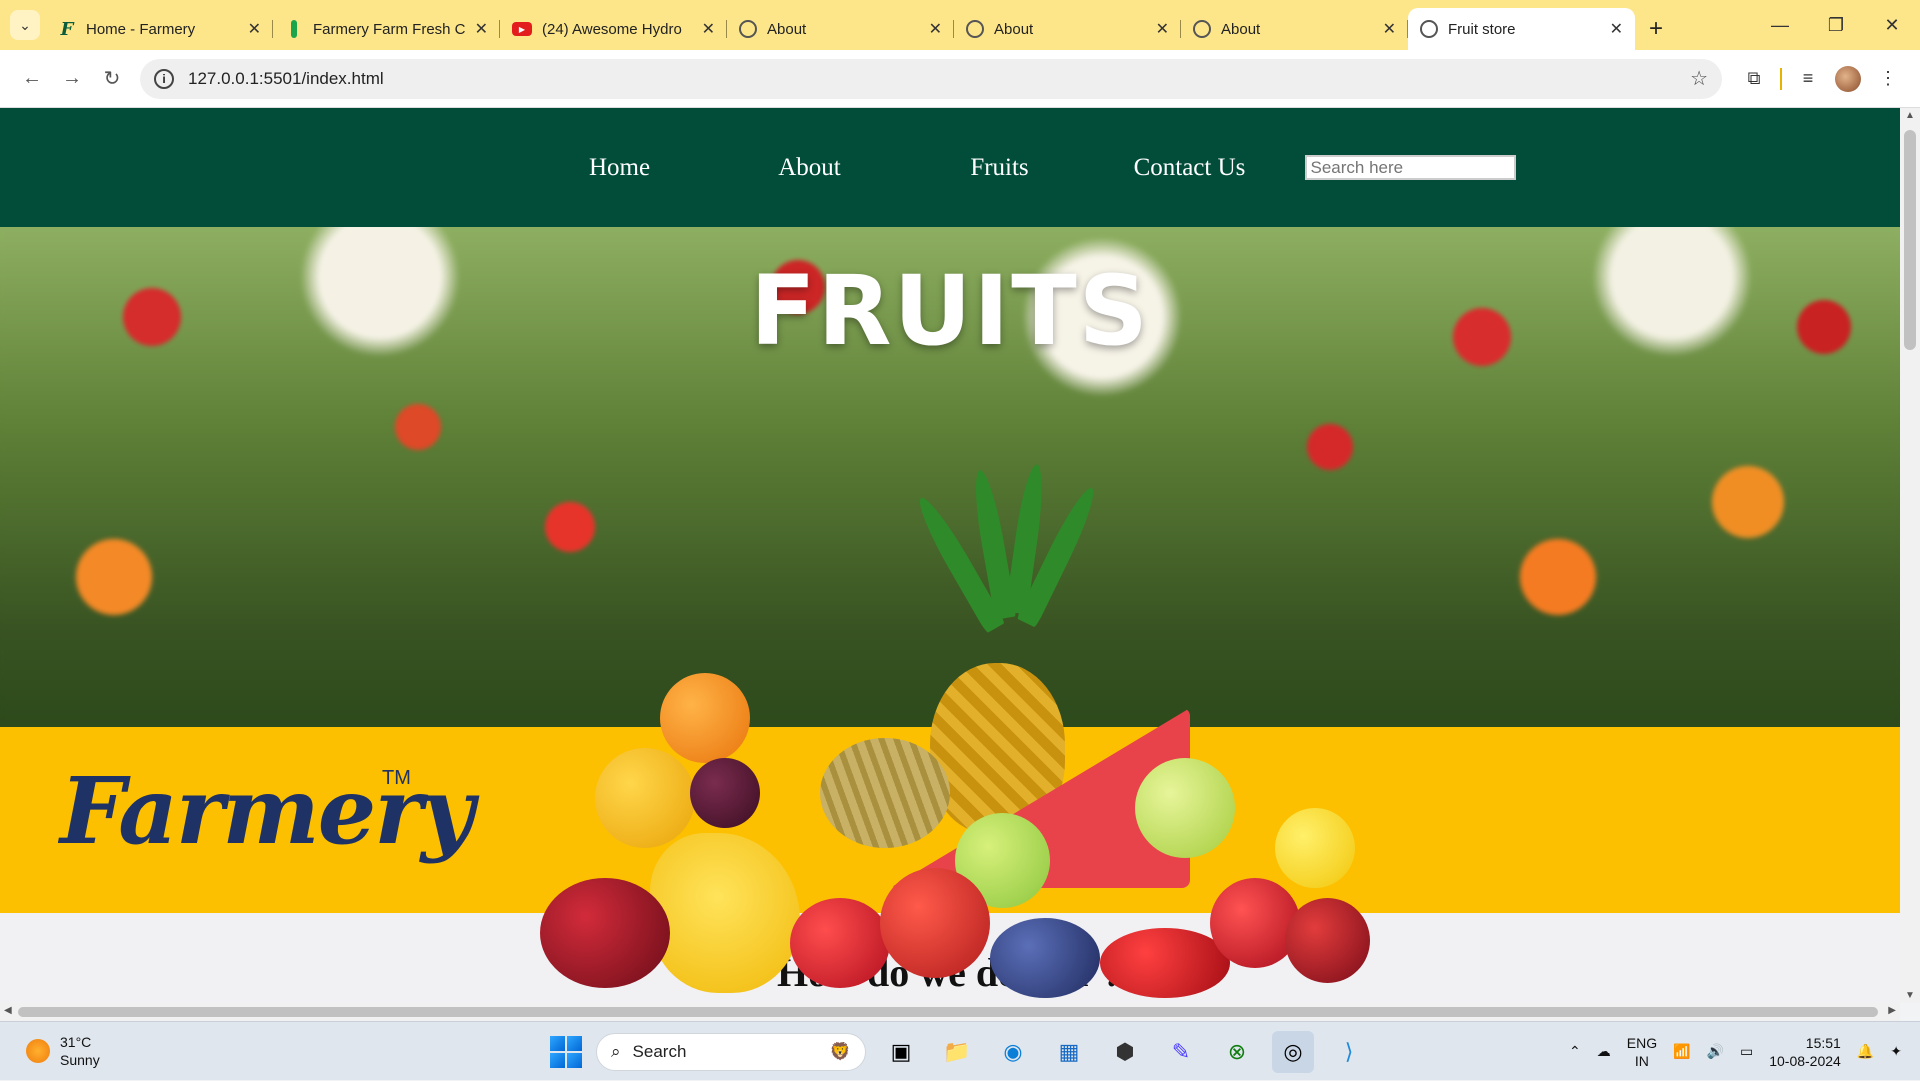 The width and height of the screenshot is (1920, 1081). I want to click on scroll-down-icon: ▼, so click(1910, 995).